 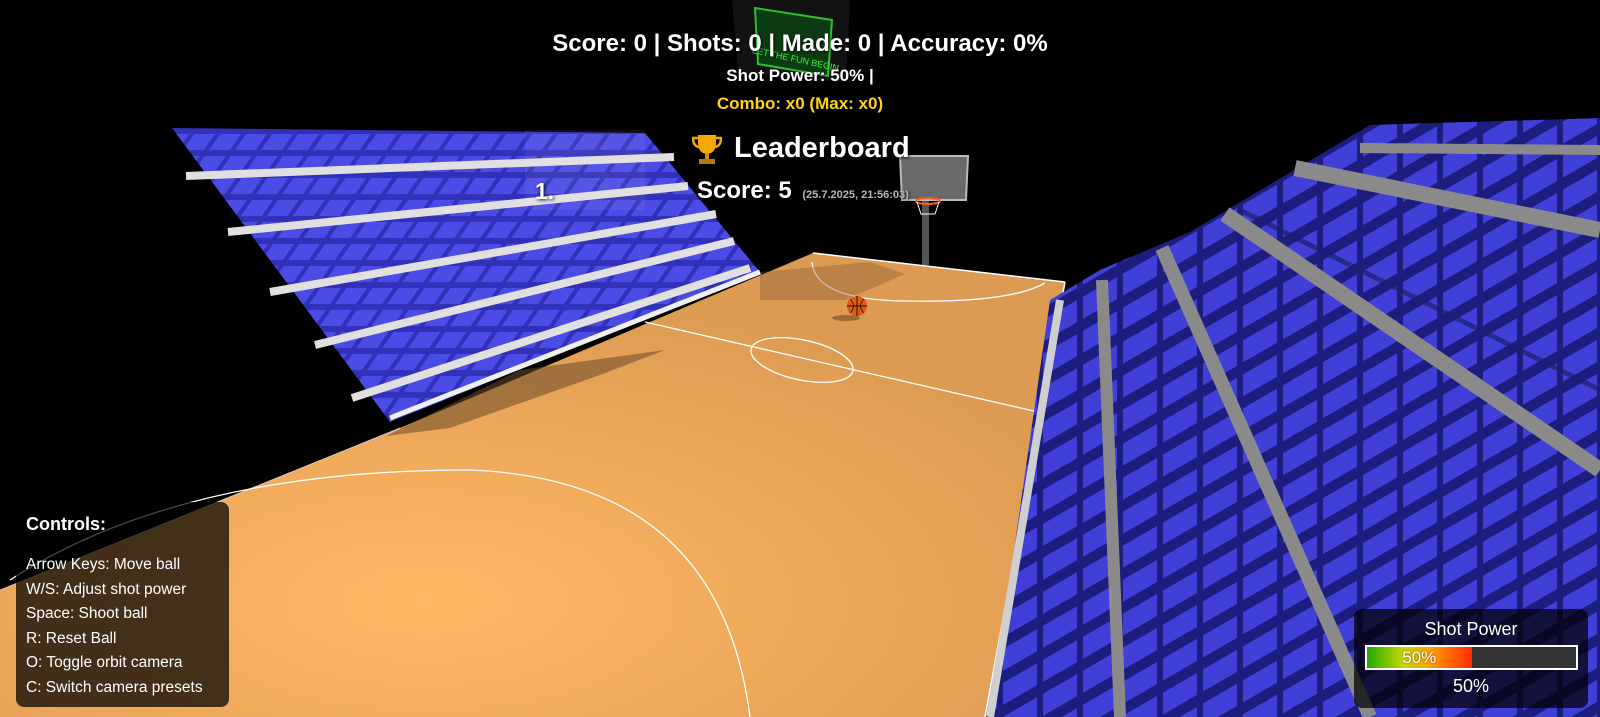 I want to click on leaderboard-date: (25.7.2025, 21:56:03), so click(x=855, y=195).